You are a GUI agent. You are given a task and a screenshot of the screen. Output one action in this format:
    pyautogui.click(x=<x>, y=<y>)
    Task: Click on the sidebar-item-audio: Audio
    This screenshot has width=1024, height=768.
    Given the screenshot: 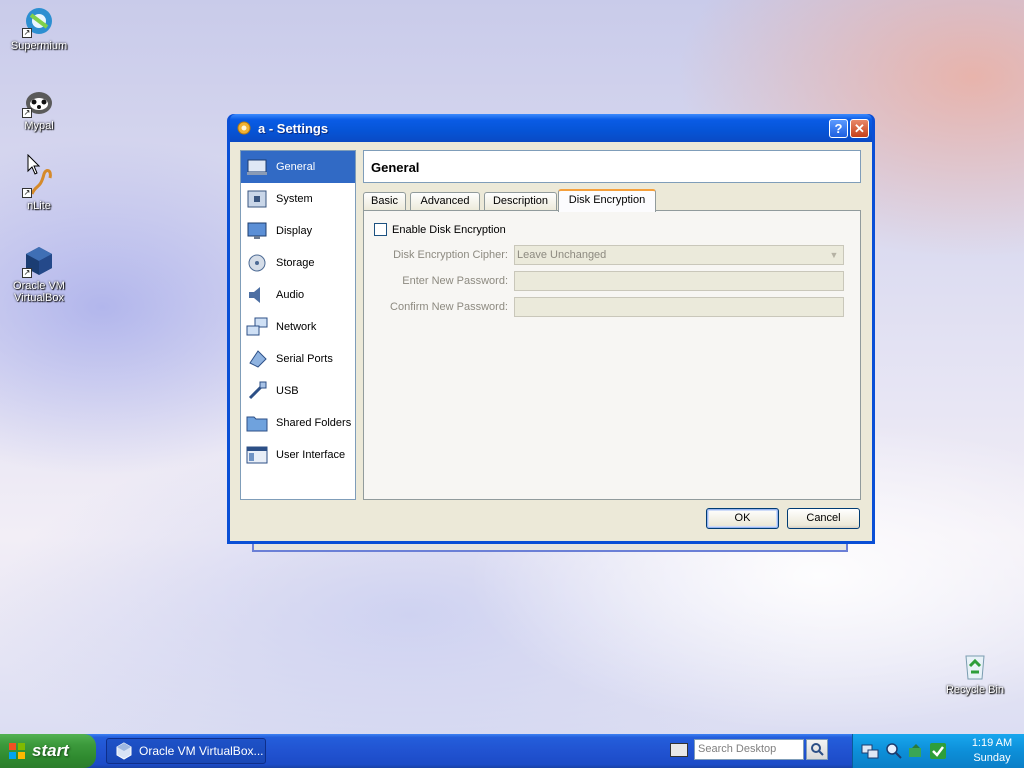 What is the action you would take?
    pyautogui.click(x=298, y=295)
    